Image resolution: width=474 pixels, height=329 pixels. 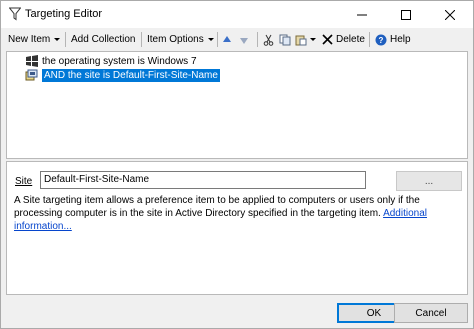 I want to click on copy-icon, so click(x=285, y=39).